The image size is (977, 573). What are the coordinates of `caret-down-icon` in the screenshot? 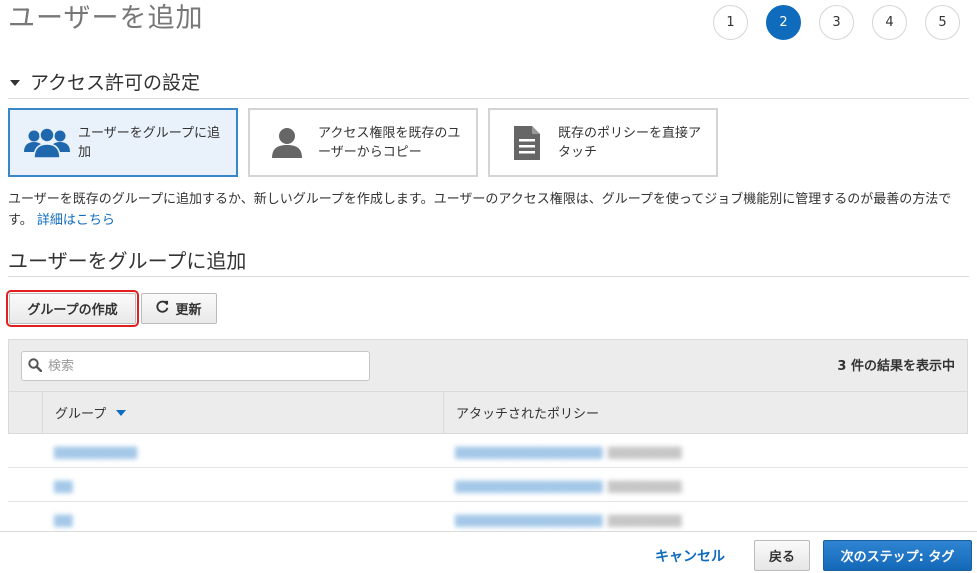 It's located at (15, 82).